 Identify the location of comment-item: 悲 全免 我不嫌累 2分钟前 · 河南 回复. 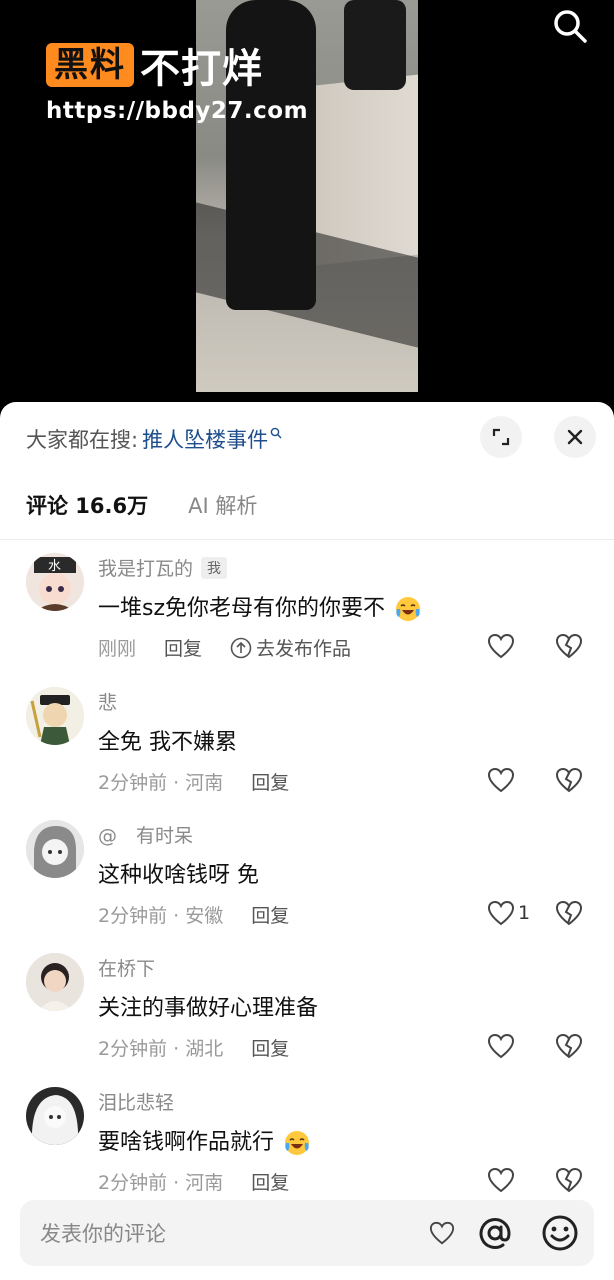
(307, 741).